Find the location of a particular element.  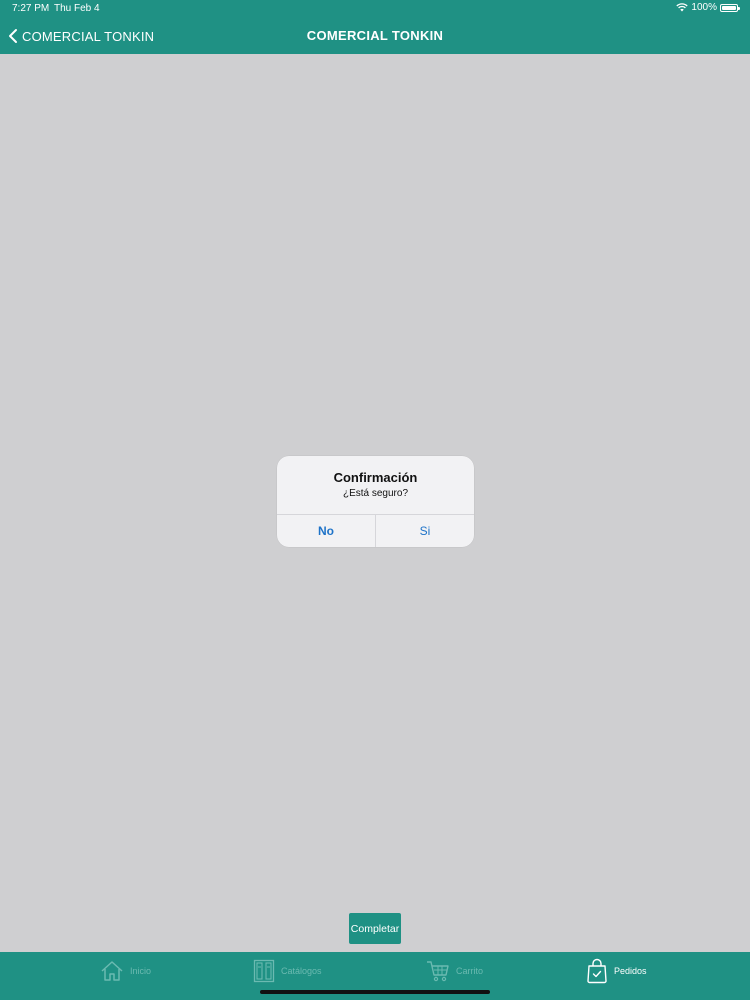

status-indicators: 100% is located at coordinates (708, 7).